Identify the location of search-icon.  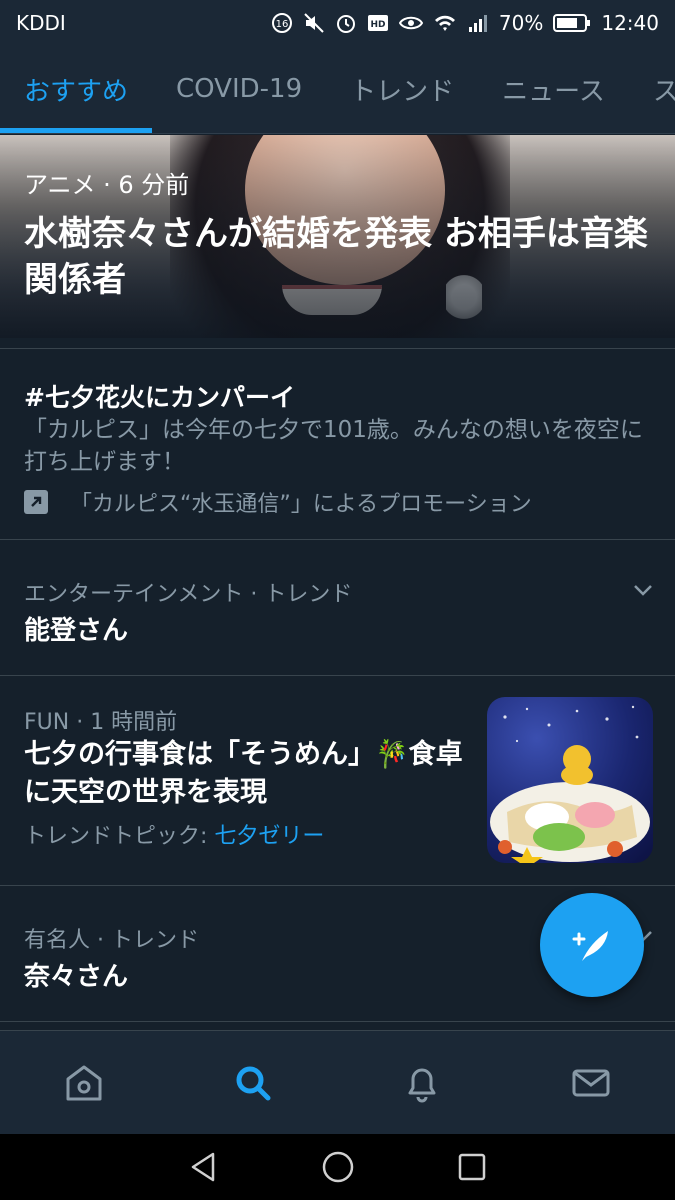
(253, 1083).